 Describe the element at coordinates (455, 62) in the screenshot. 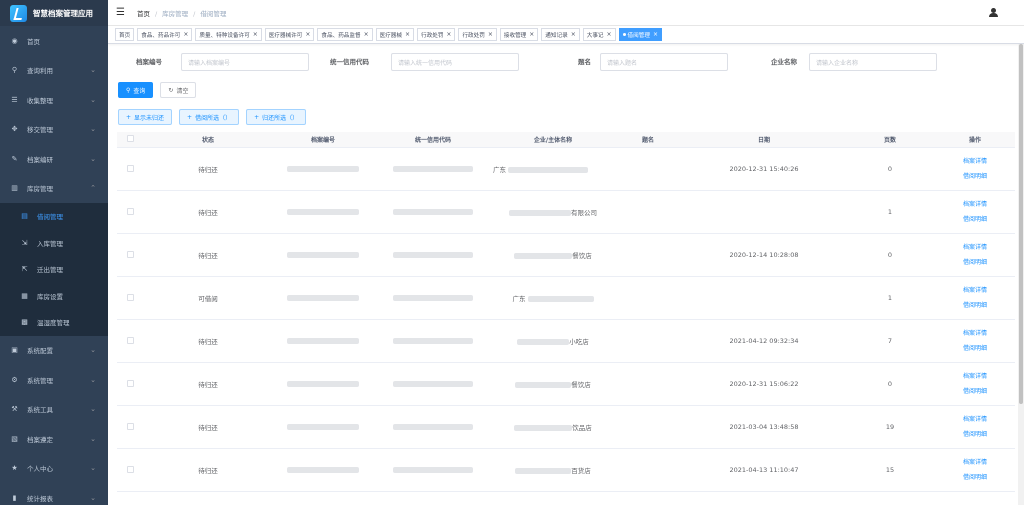

I see `credit-code-input: 请输入统一信用代码` at that location.